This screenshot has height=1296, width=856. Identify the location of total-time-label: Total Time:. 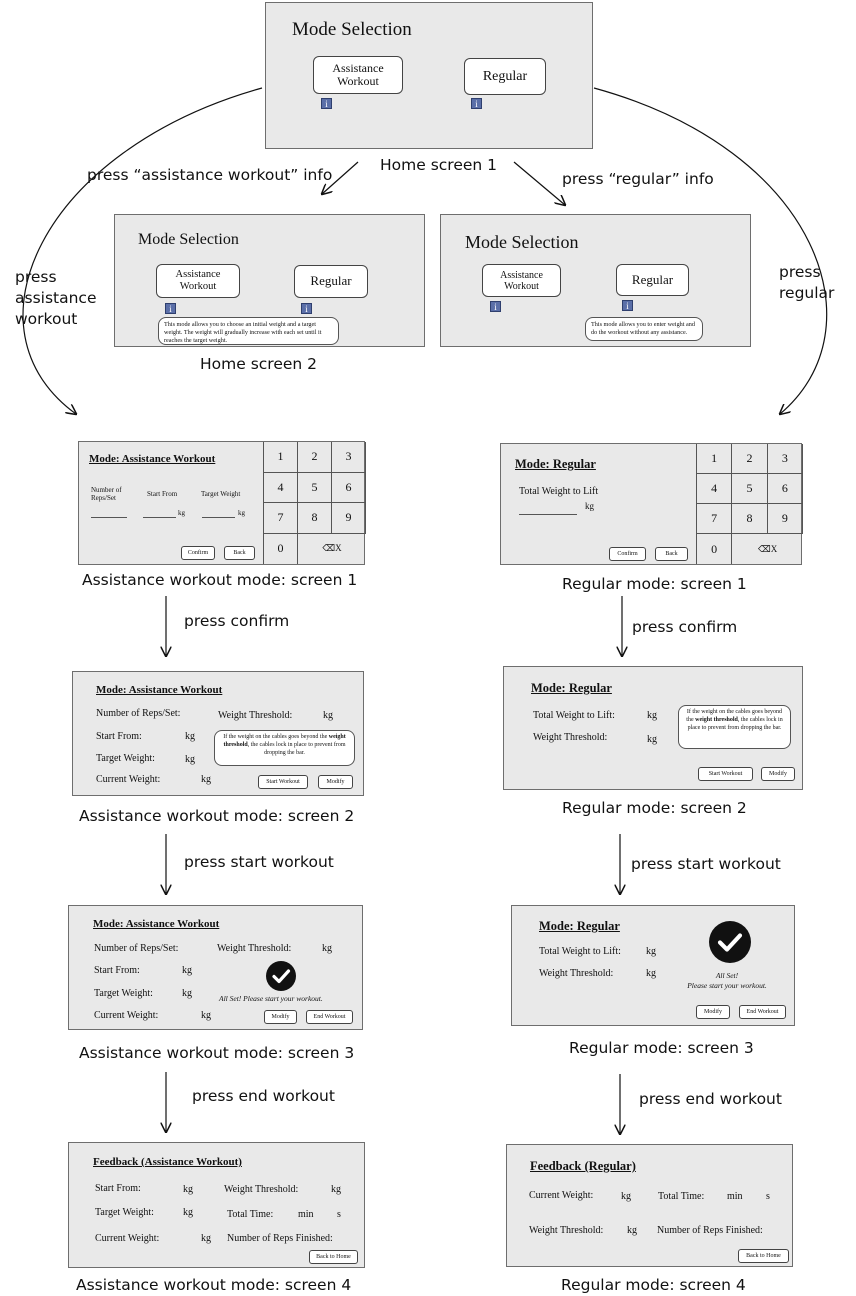
(250, 1214).